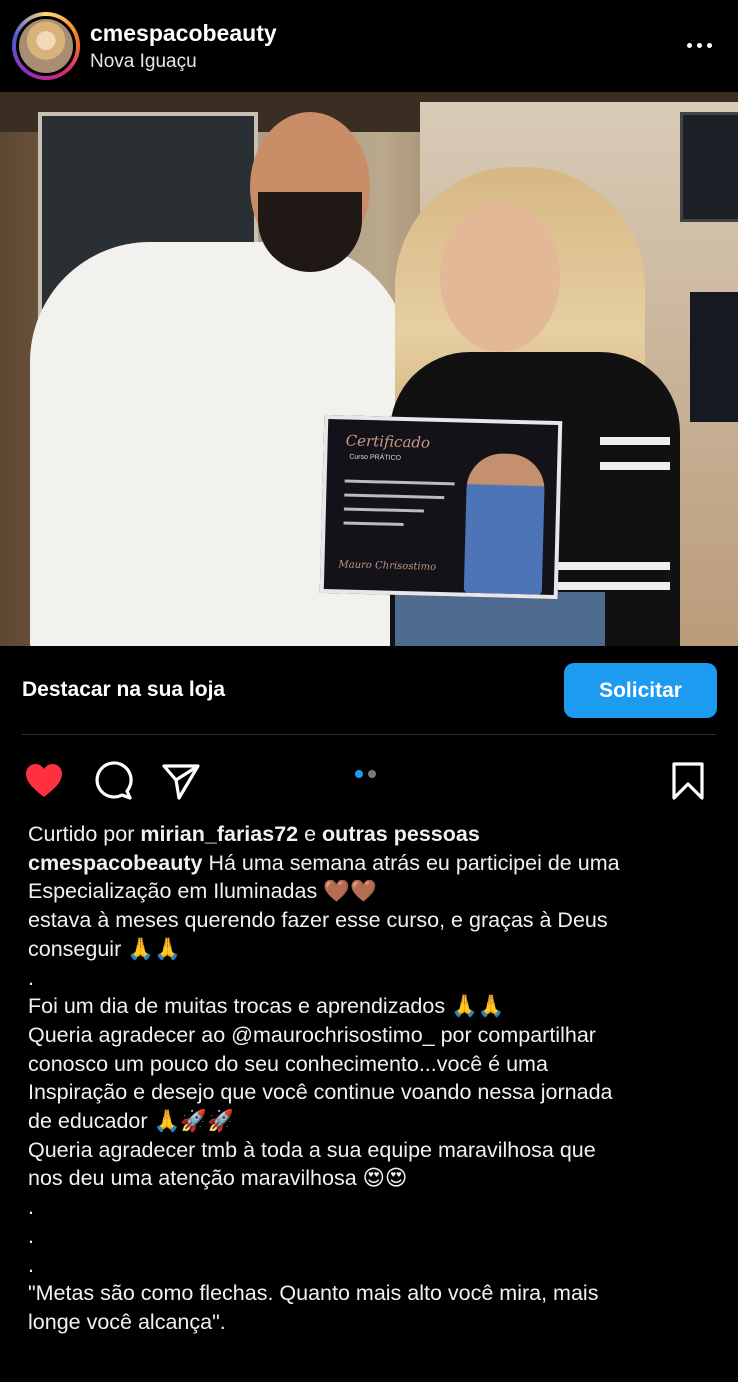  Describe the element at coordinates (114, 781) in the screenshot. I see `comment-icon` at that location.